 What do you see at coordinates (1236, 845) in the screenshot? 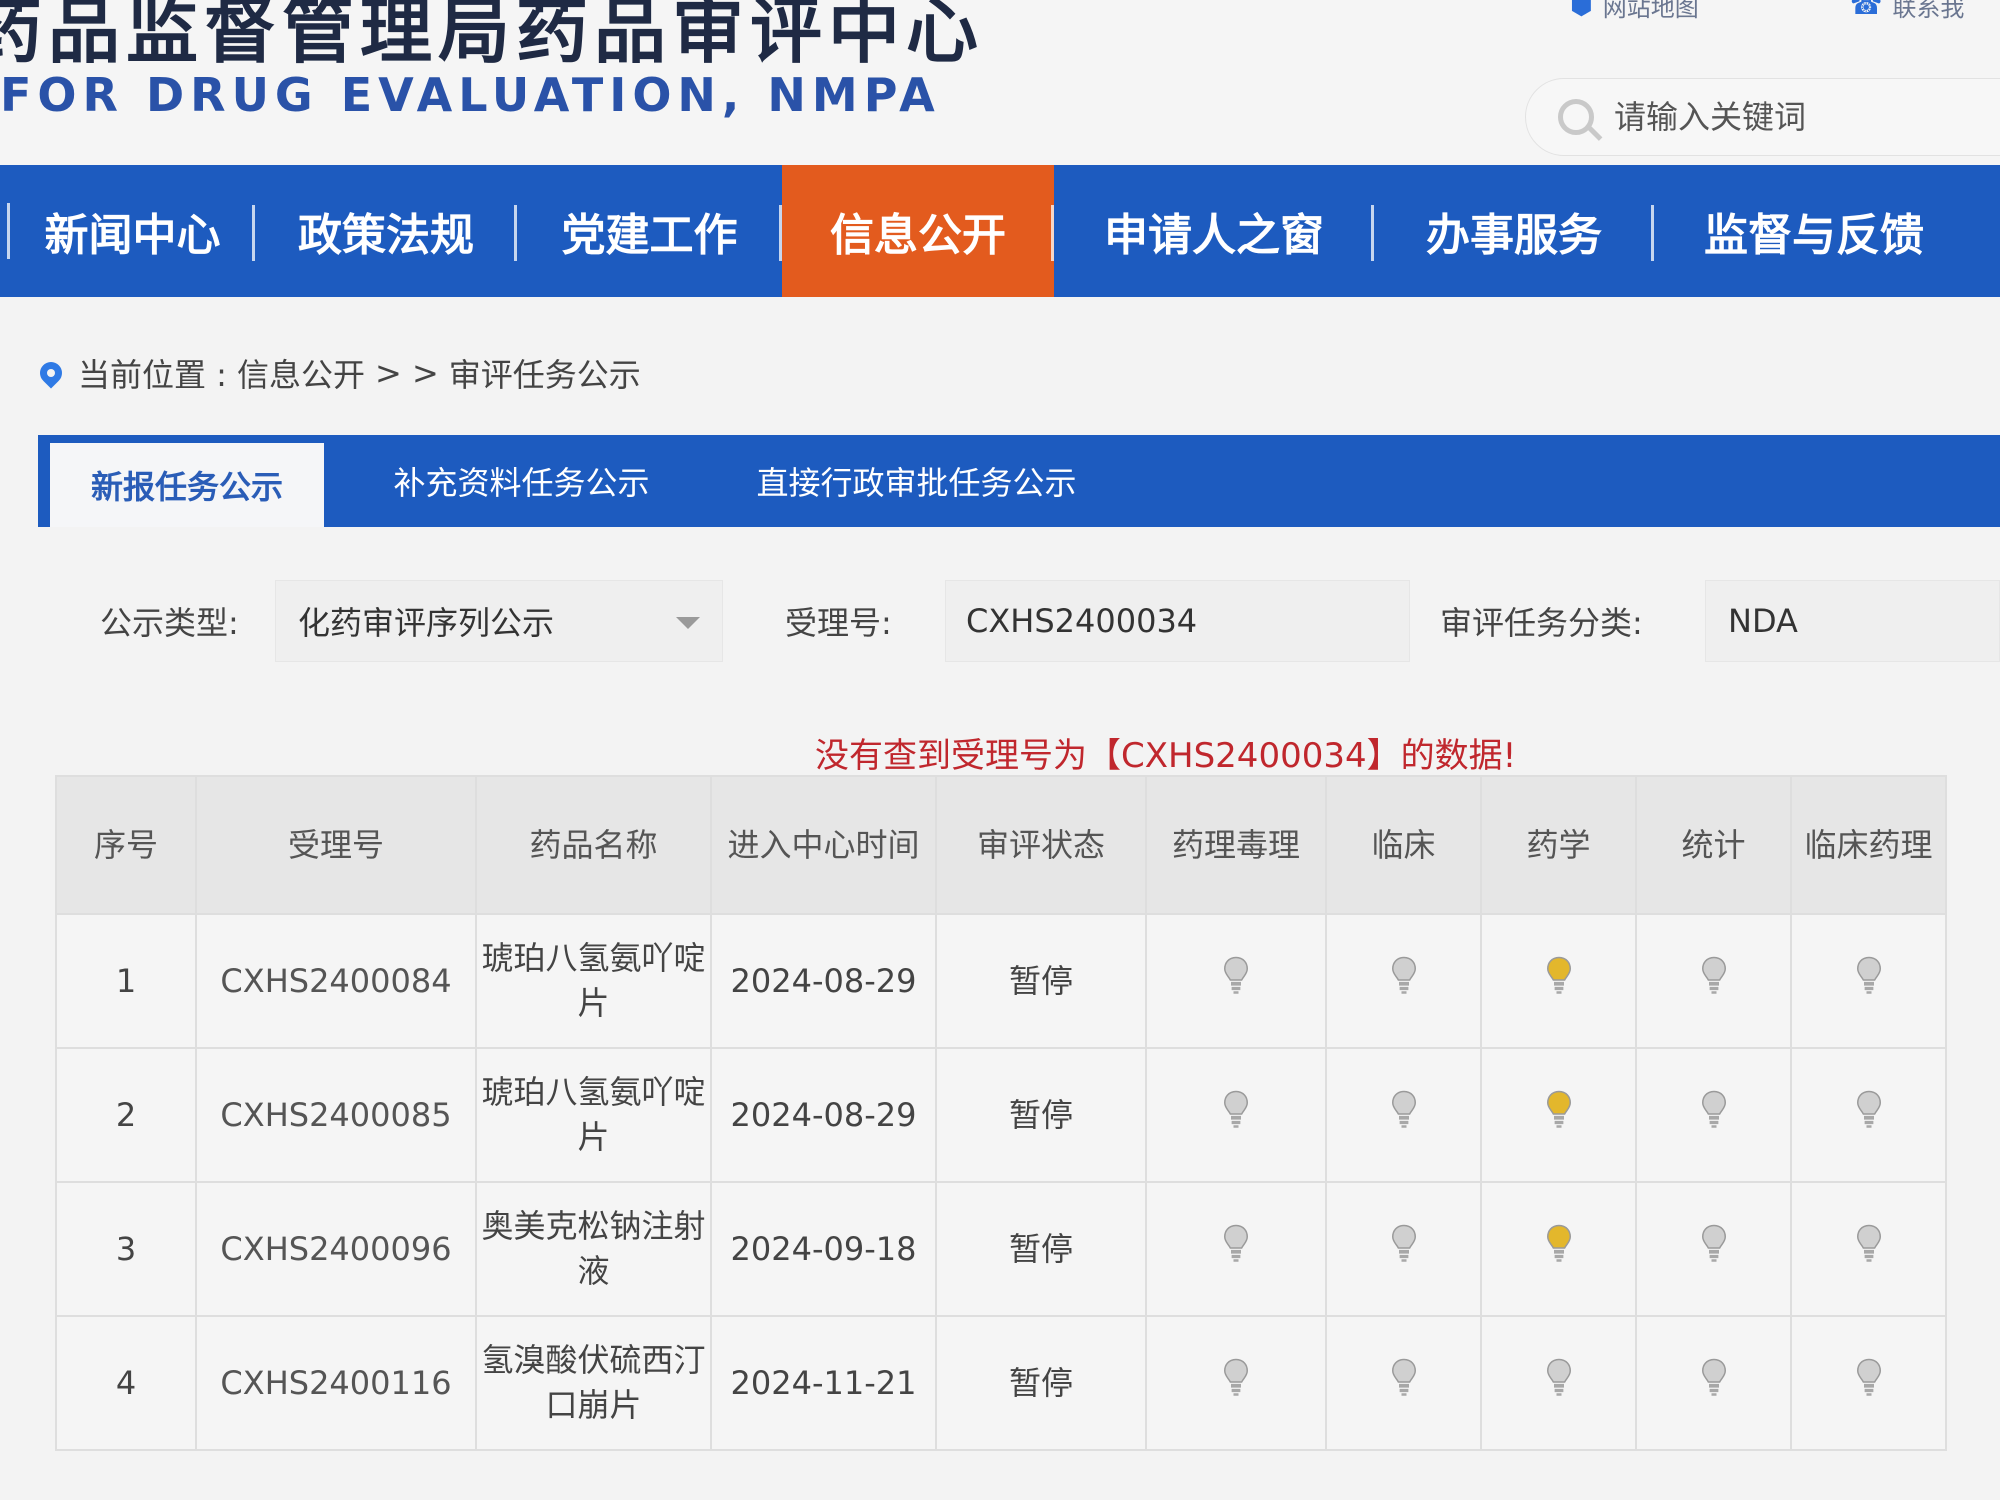
I see `header-pharmacology: 药理毒理` at bounding box center [1236, 845].